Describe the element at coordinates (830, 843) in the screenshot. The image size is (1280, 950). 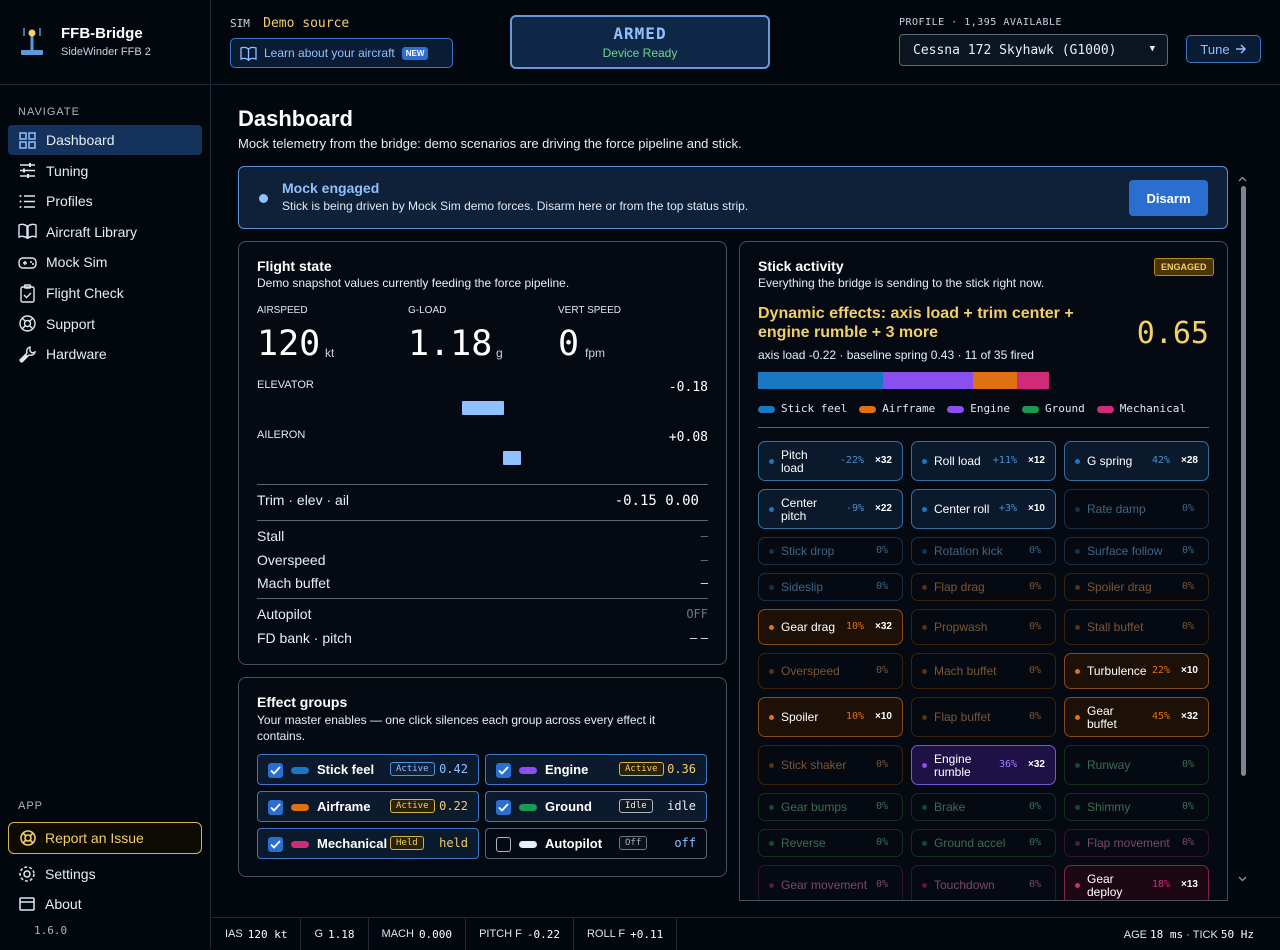
I see `effect-tile-reverse: Reverse 0%` at that location.